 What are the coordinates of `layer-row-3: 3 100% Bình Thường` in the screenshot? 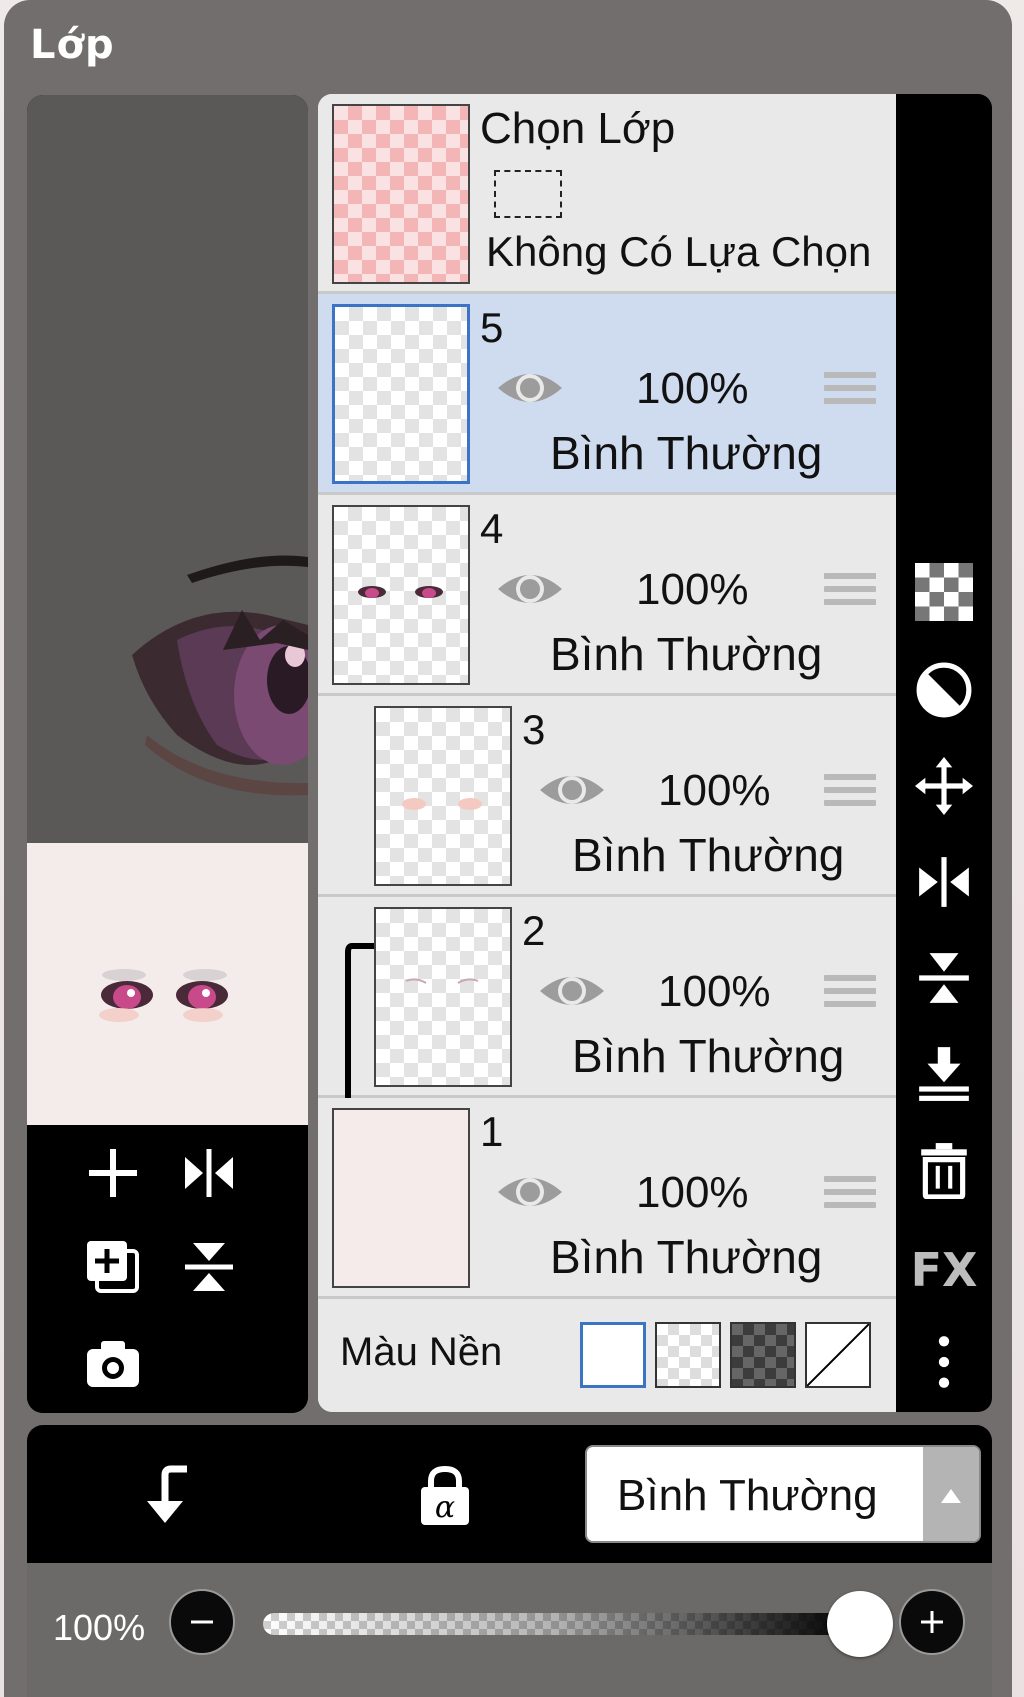 It's located at (607, 796).